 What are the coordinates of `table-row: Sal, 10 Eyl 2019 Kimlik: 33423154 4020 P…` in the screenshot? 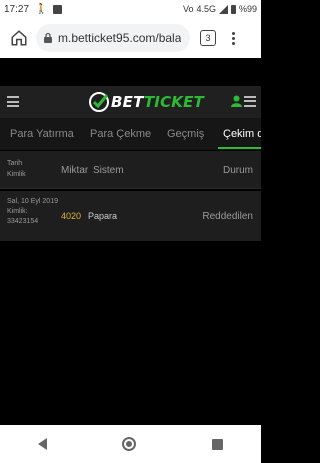 It's located at (130, 216).